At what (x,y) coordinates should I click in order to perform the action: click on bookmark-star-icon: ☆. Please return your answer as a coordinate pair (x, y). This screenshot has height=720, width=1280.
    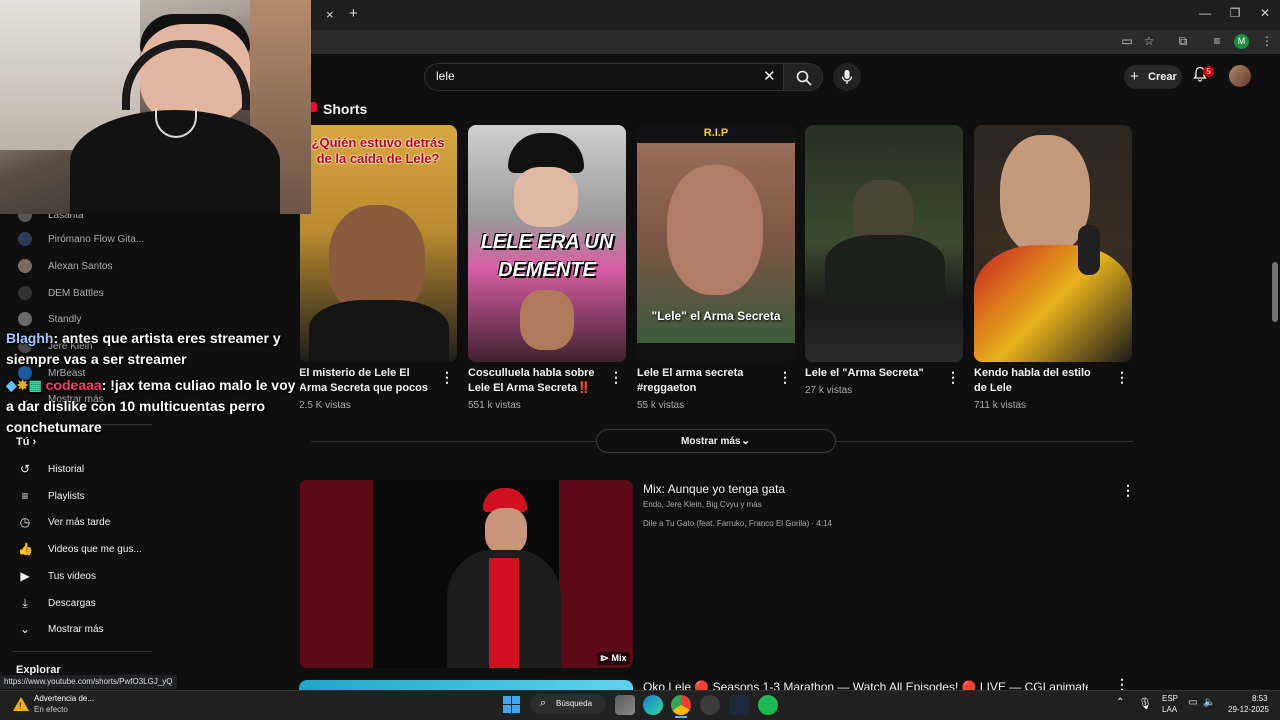
    Looking at the image, I should click on (1149, 41).